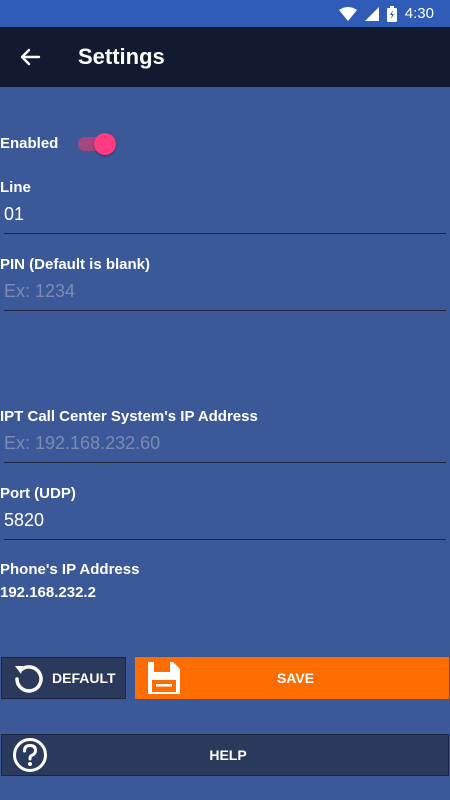 This screenshot has width=450, height=800. I want to click on arrow-left-icon, so click(30, 57).